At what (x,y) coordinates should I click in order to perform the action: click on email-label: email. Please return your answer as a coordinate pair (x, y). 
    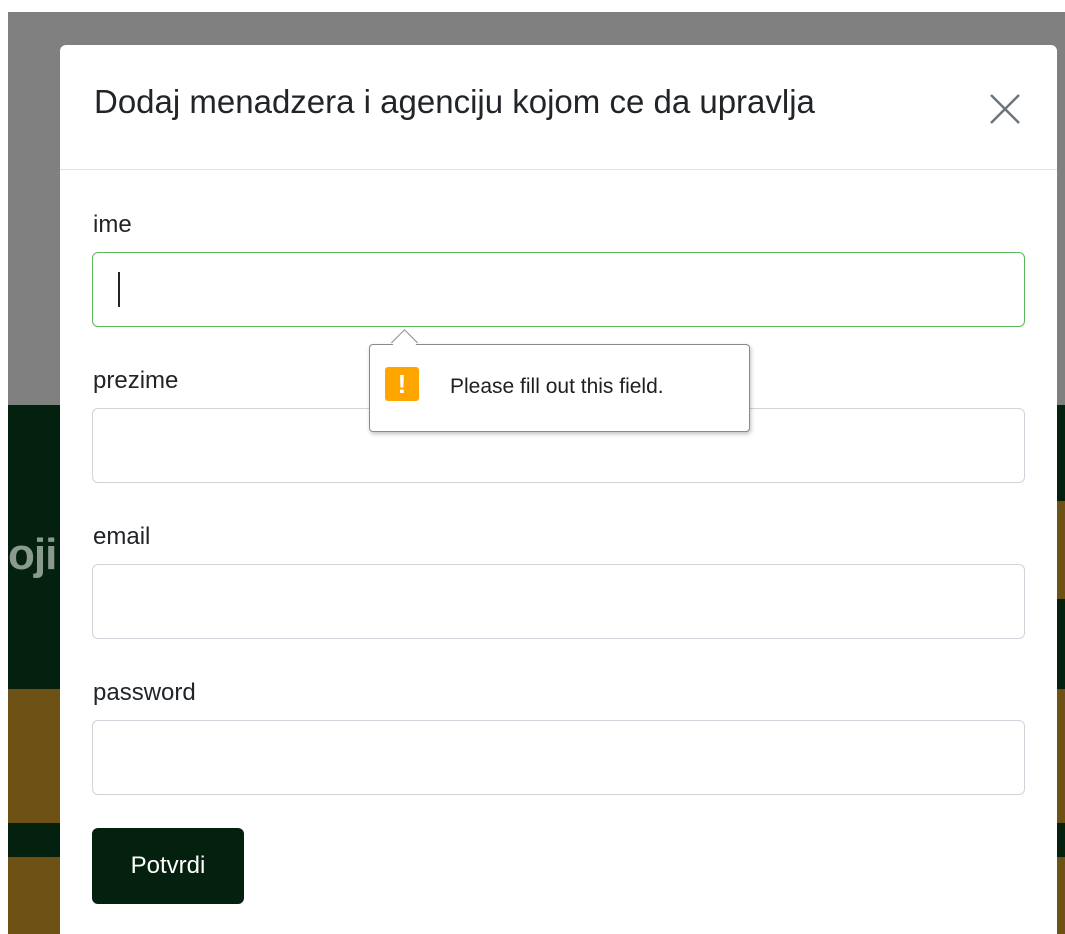
    Looking at the image, I should click on (122, 536).